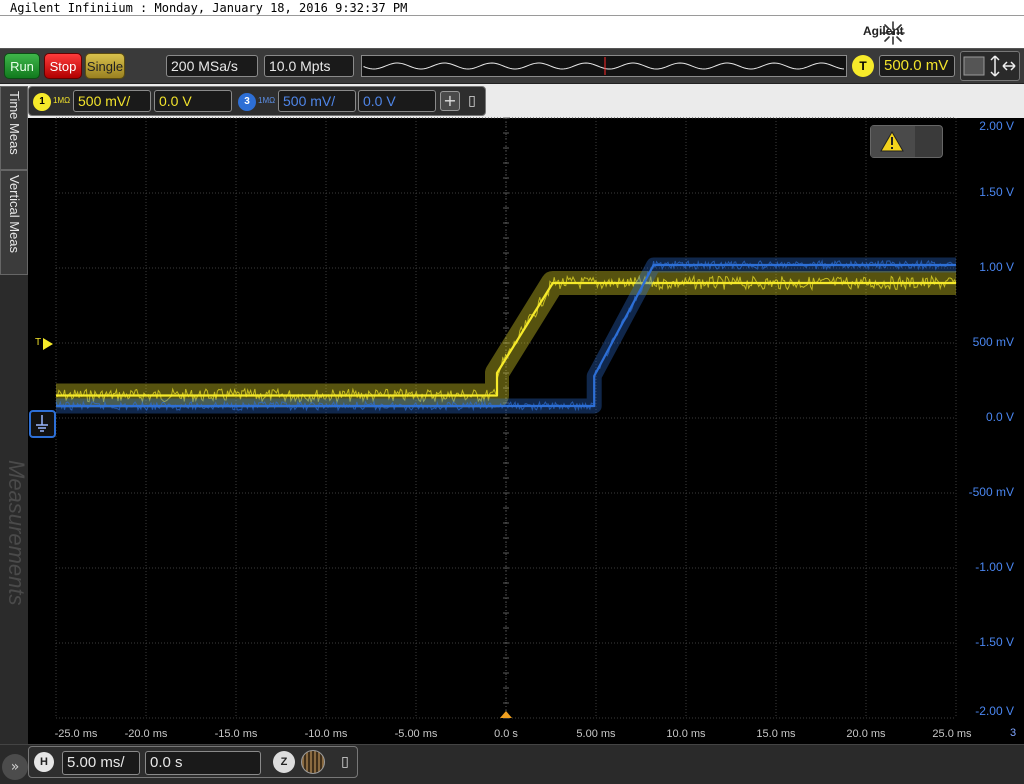 This screenshot has width=1024, height=784. I want to click on memory-depth-field: 10.0 Mpts, so click(309, 66).